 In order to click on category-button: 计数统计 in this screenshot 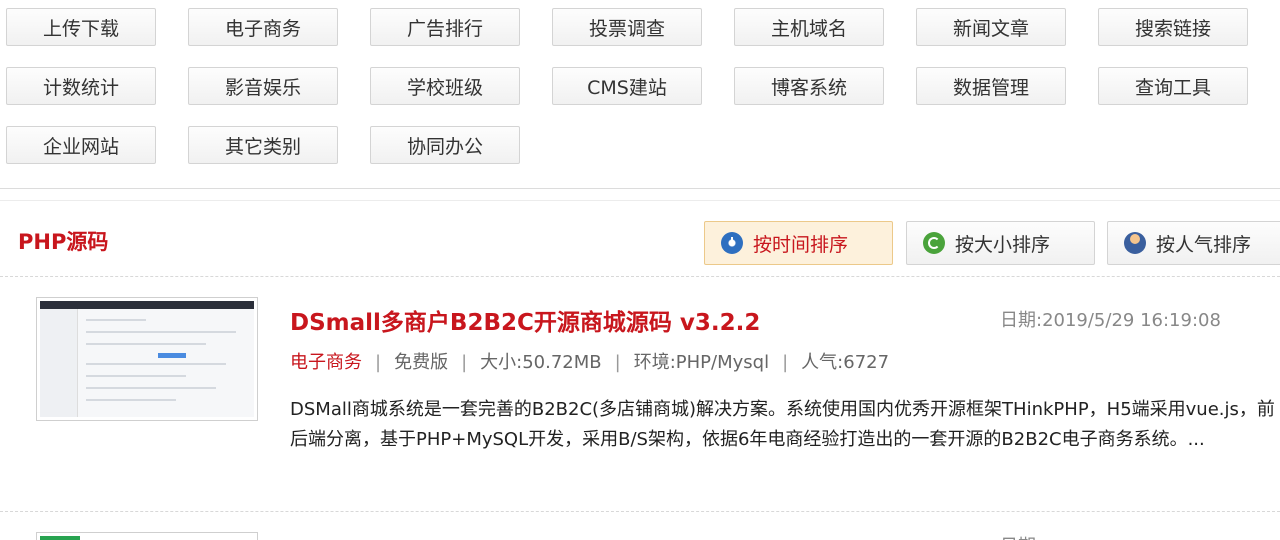, I will do `click(81, 86)`.